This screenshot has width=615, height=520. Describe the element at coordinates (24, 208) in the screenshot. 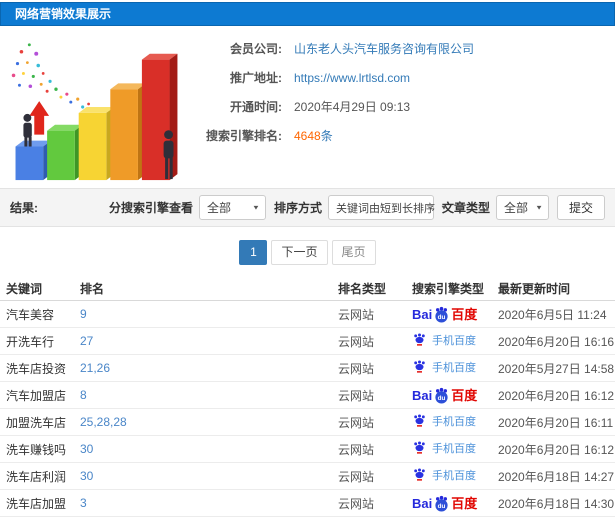

I see `result-label: 结果:` at that location.